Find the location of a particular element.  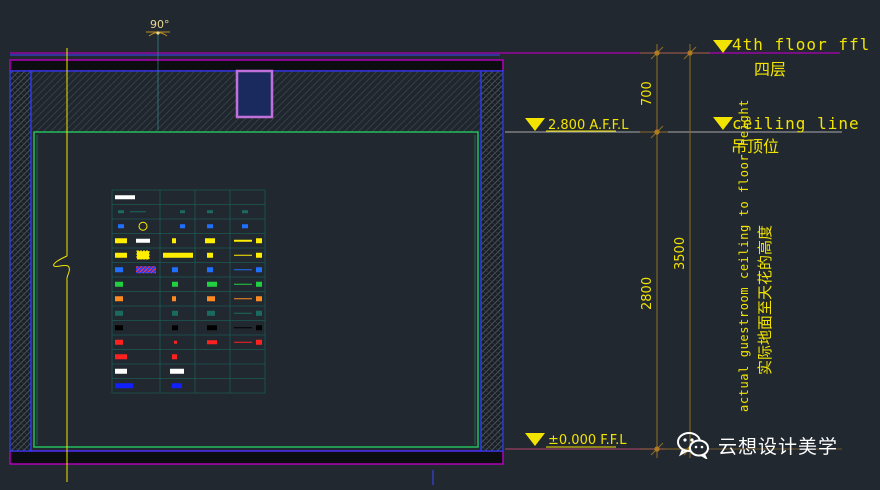

svg-text: 90° is located at coordinates (160, 24).